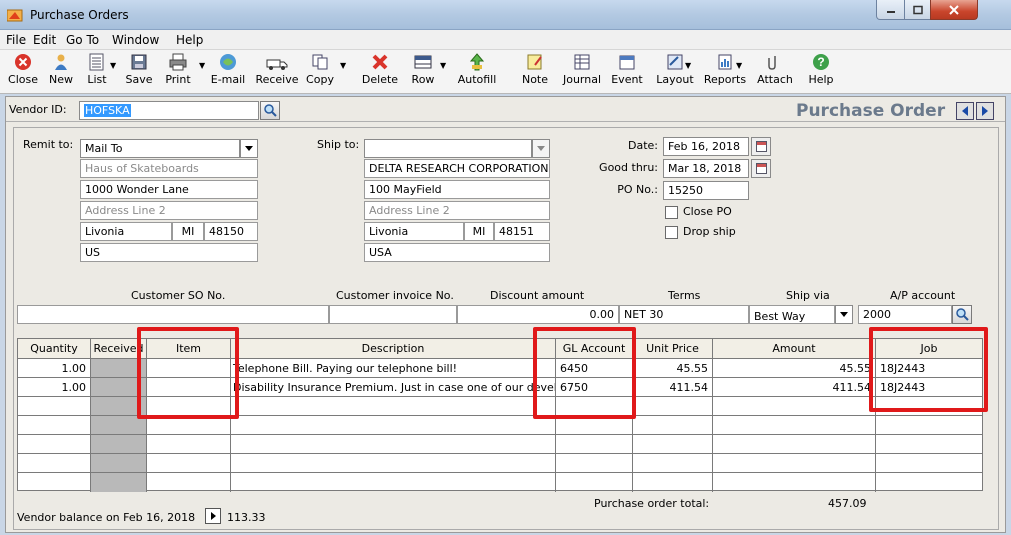 This screenshot has height=535, width=1011. Describe the element at coordinates (985, 111) in the screenshot. I see `next-record-button` at that location.